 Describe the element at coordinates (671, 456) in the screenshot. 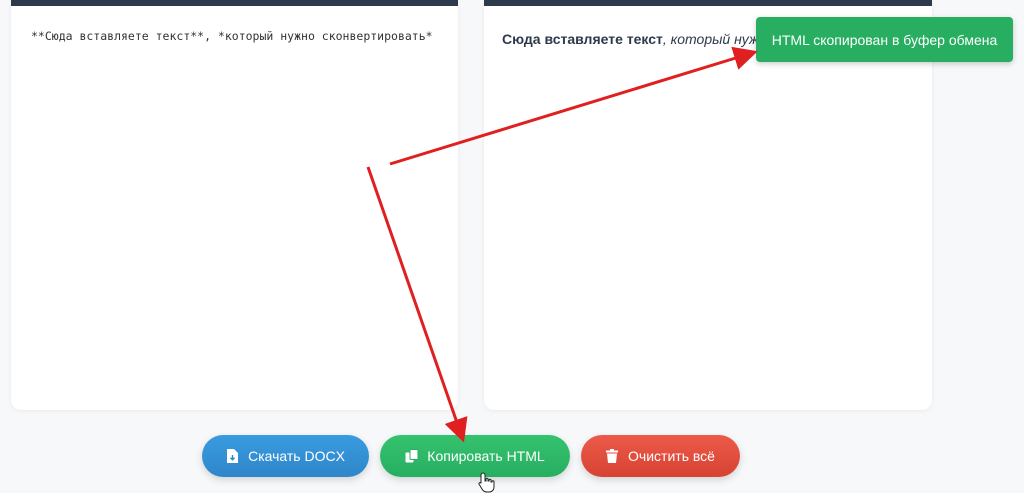

I see `clear-all-label: Очистить всё` at that location.